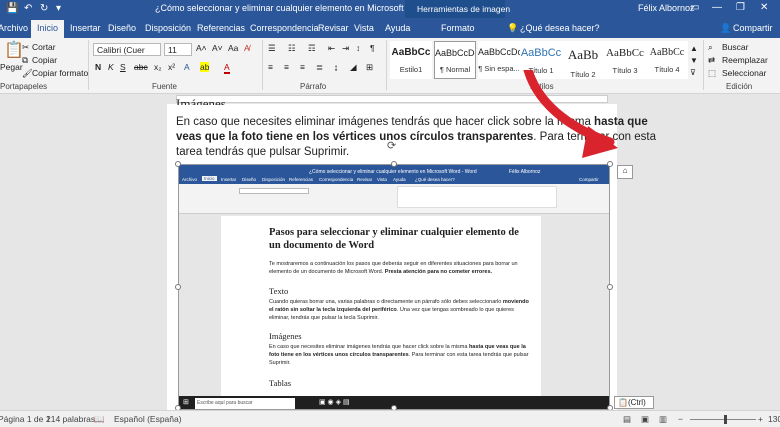  What do you see at coordinates (744, 73) in the screenshot?
I see `select-button: Seleccionar` at bounding box center [744, 73].